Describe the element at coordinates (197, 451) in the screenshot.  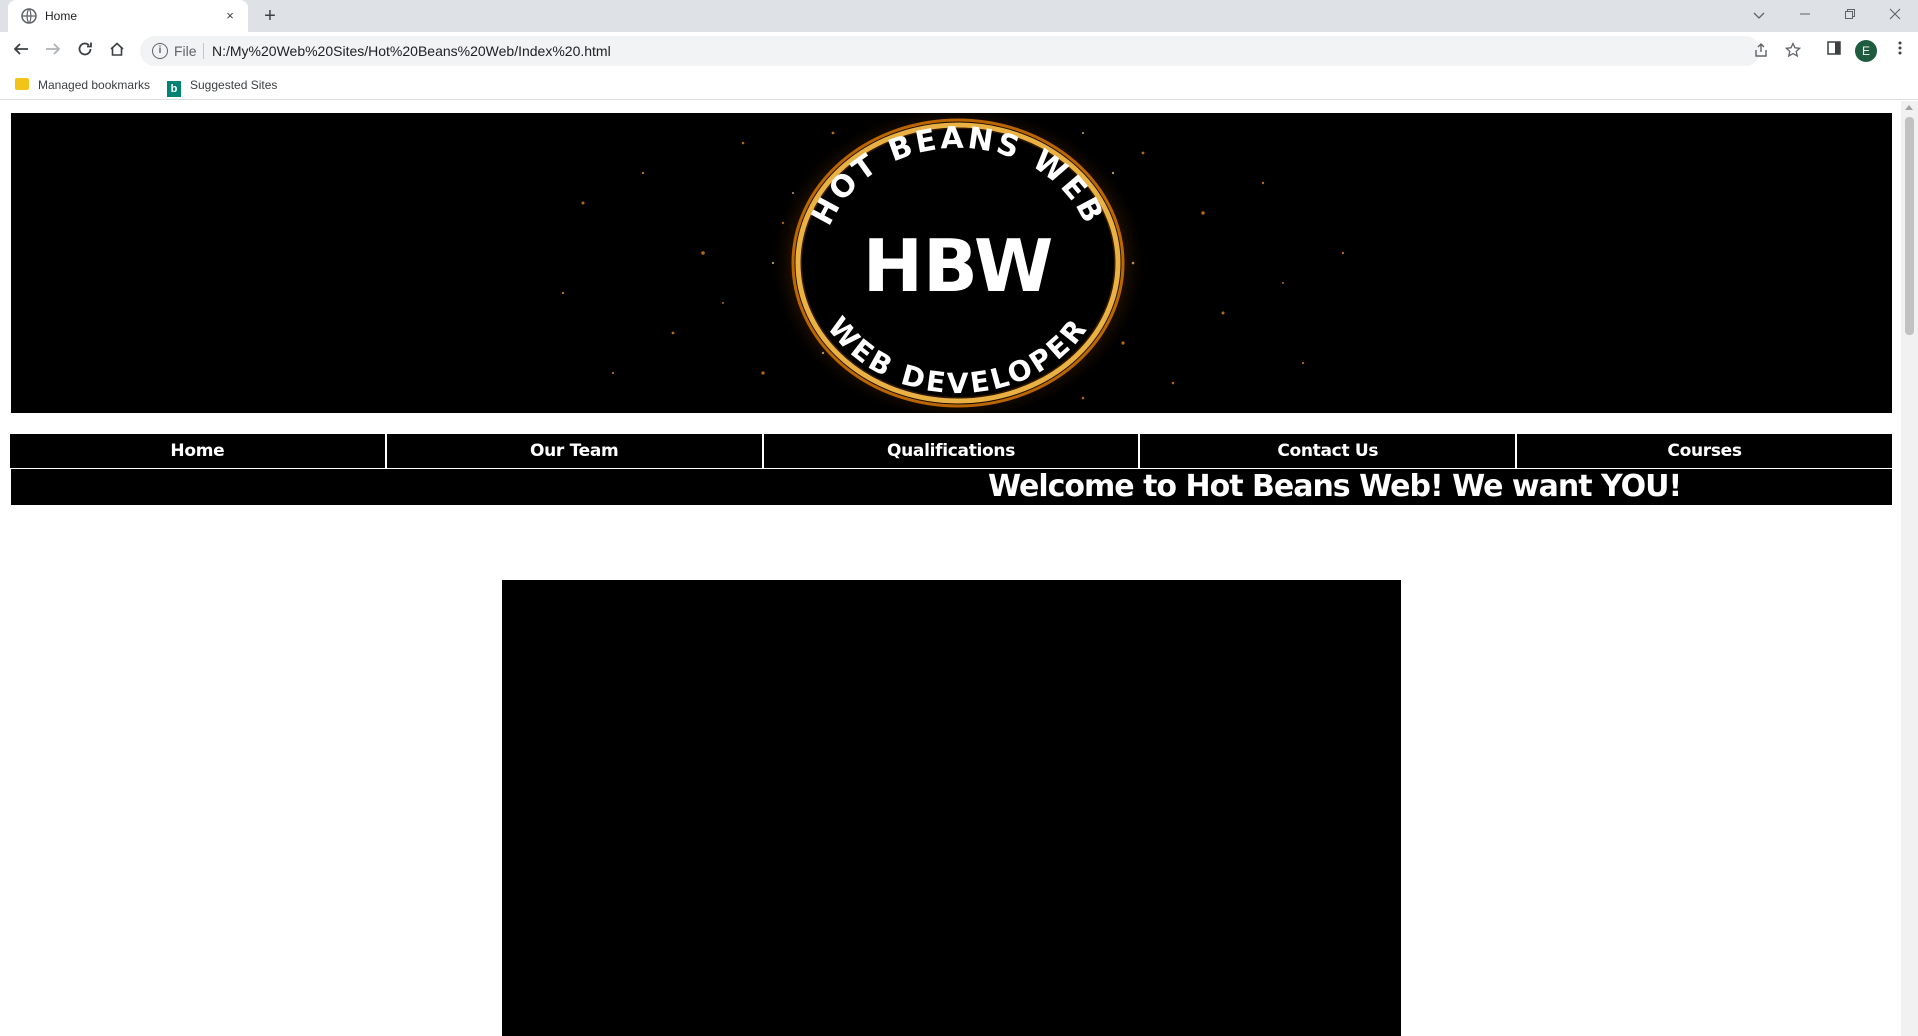
I see `nav-home: Home` at that location.